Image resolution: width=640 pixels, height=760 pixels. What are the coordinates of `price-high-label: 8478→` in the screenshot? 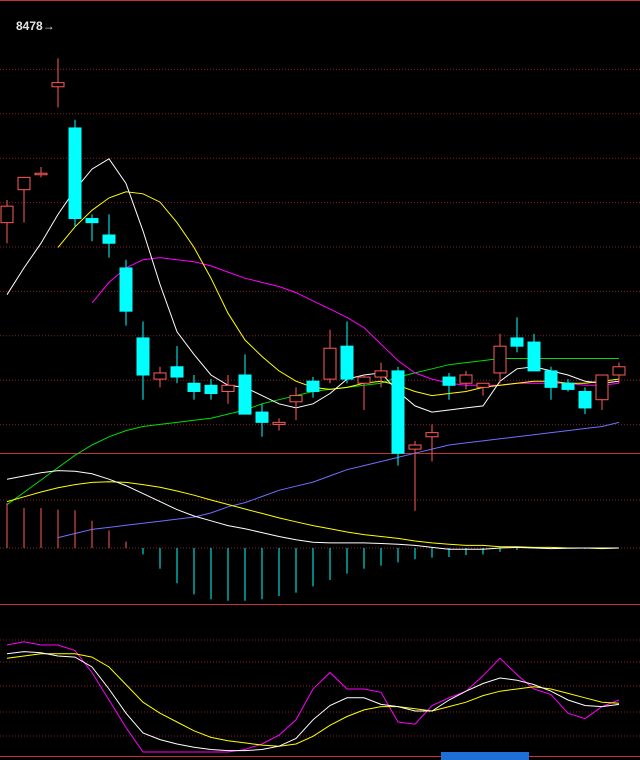 It's located at (35, 26).